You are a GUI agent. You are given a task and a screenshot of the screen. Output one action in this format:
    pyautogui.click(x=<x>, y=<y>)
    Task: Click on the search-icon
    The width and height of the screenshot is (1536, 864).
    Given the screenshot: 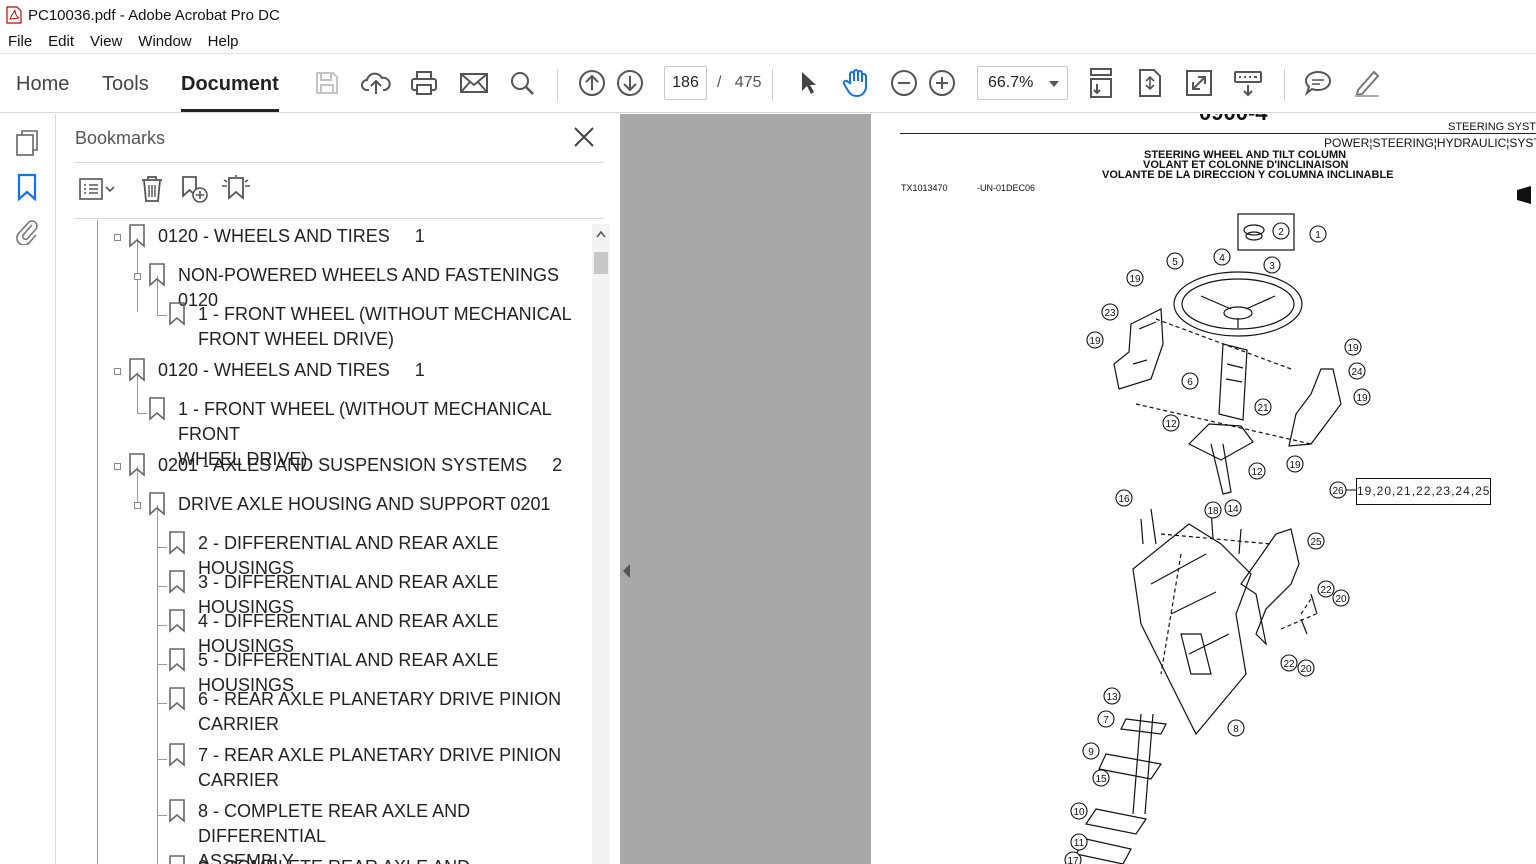 What is the action you would take?
    pyautogui.click(x=522, y=83)
    